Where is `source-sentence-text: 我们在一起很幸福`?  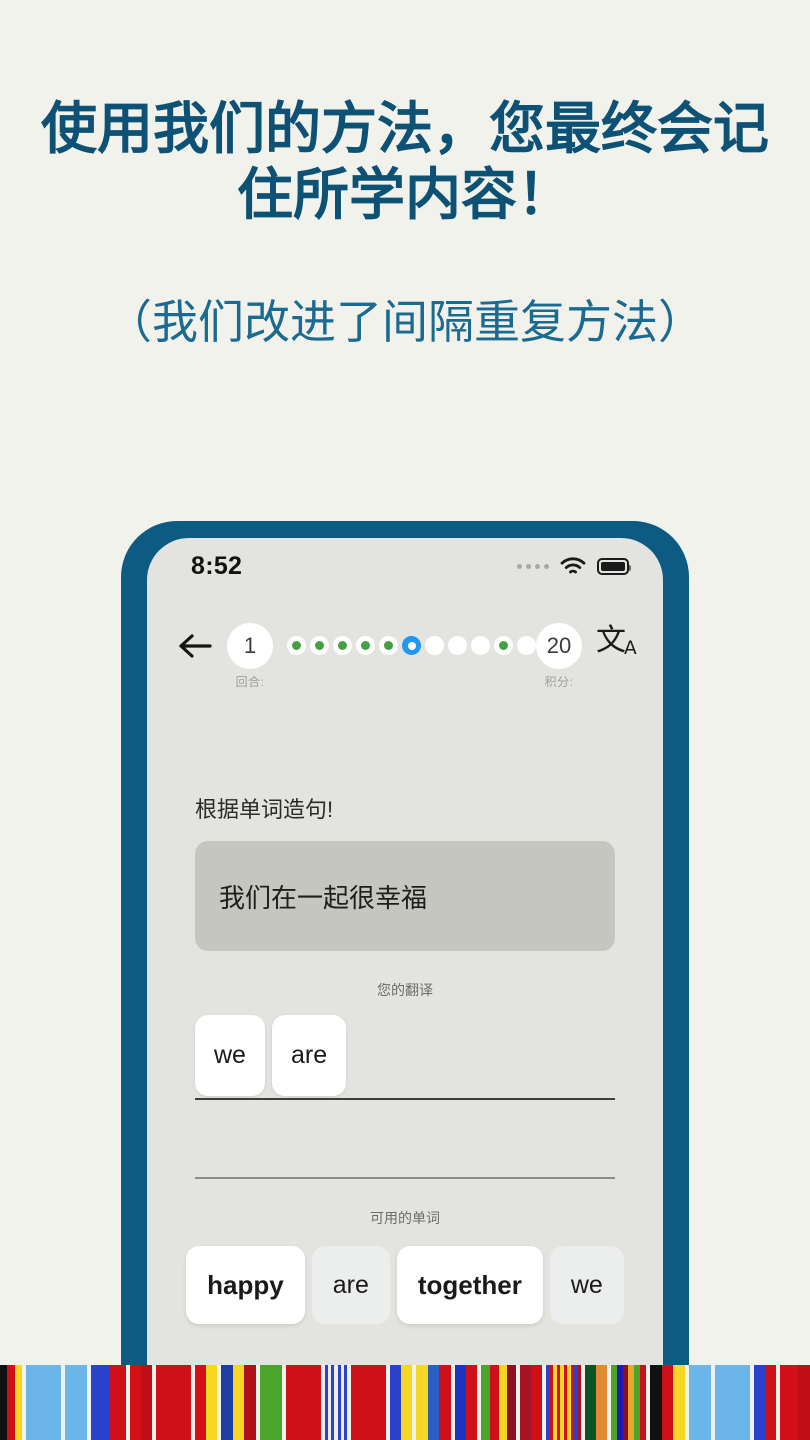
source-sentence-text: 我们在一起很幸福 is located at coordinates (323, 897).